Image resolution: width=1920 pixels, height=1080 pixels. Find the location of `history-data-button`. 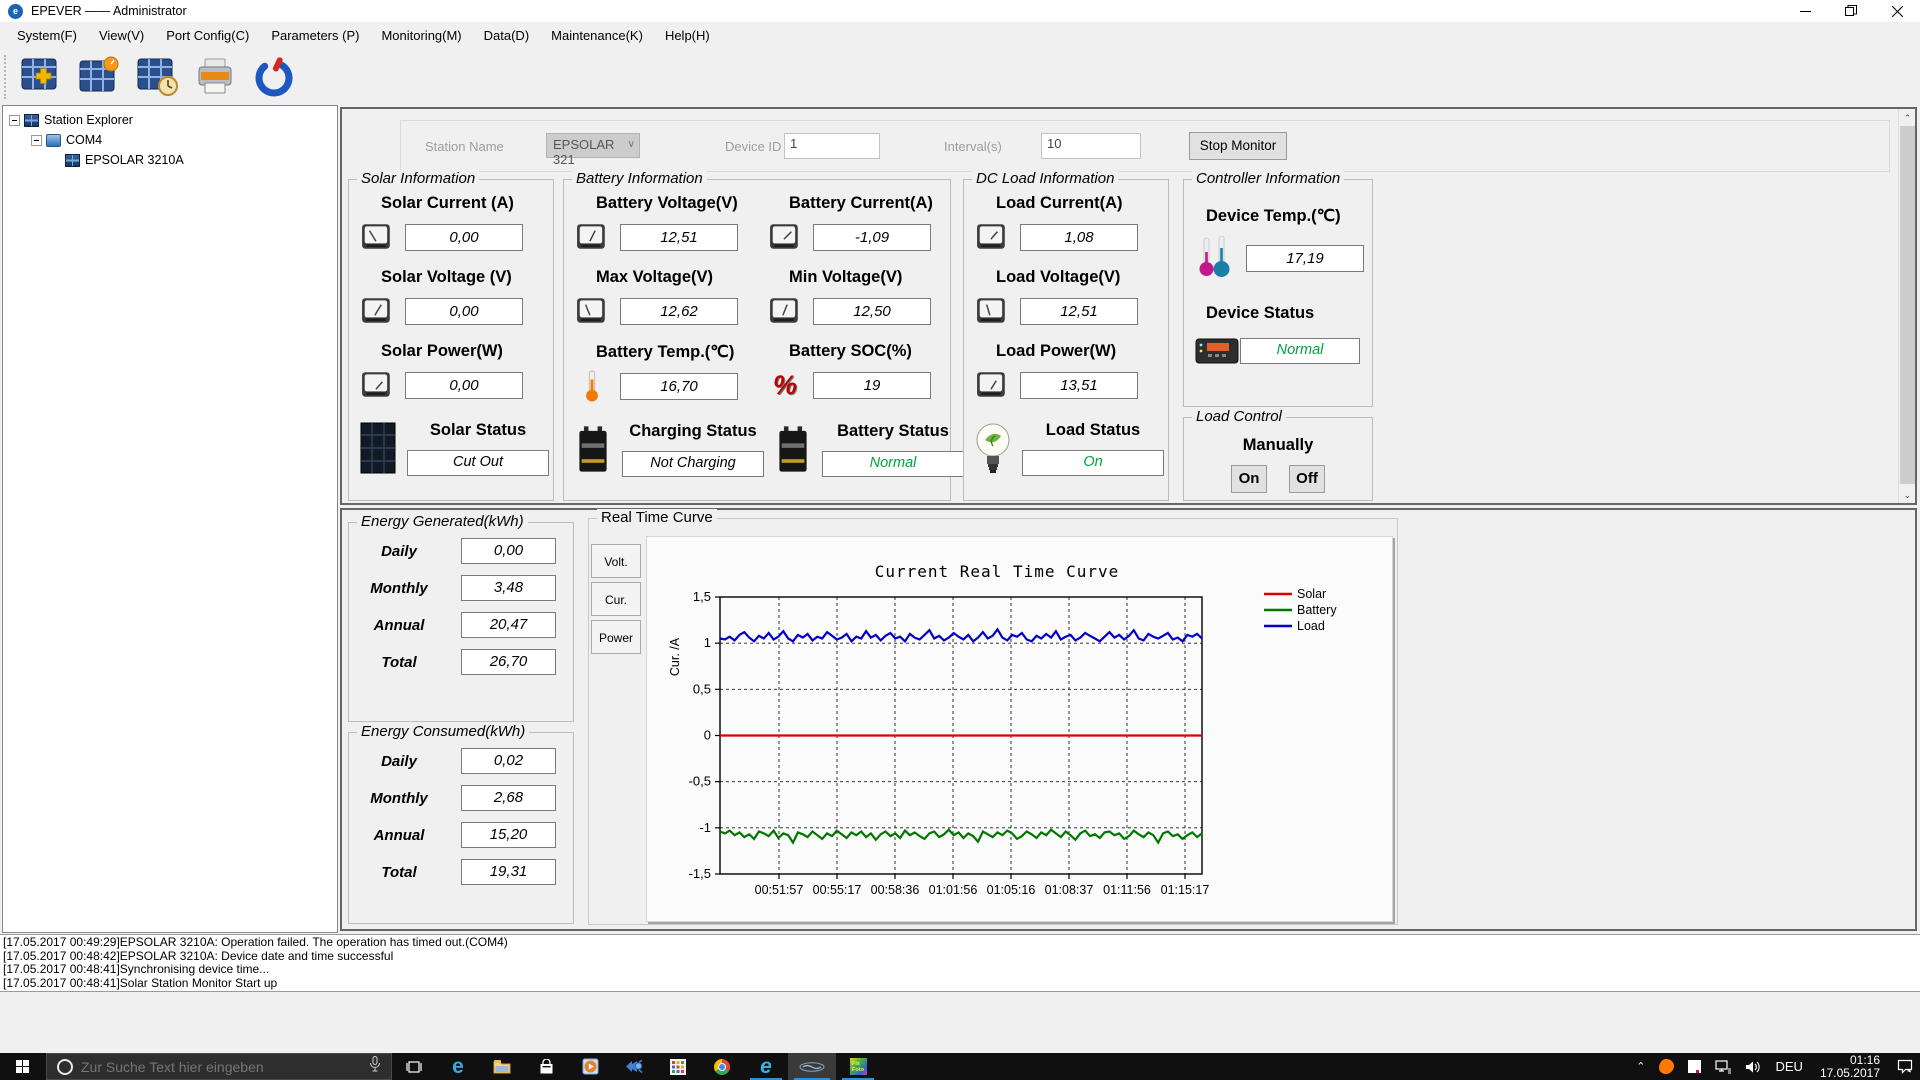

history-data-button is located at coordinates (158, 77).